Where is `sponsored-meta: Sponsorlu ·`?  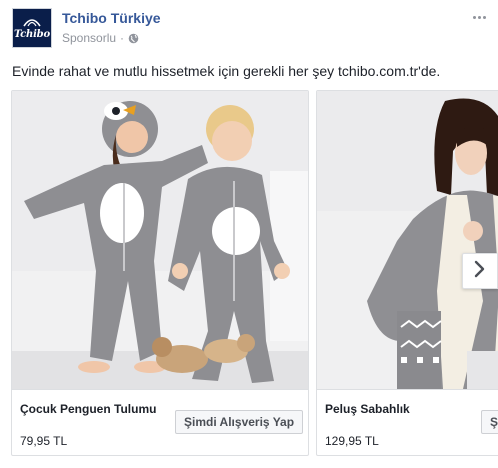
sponsored-meta: Sponsorlu · is located at coordinates (100, 38).